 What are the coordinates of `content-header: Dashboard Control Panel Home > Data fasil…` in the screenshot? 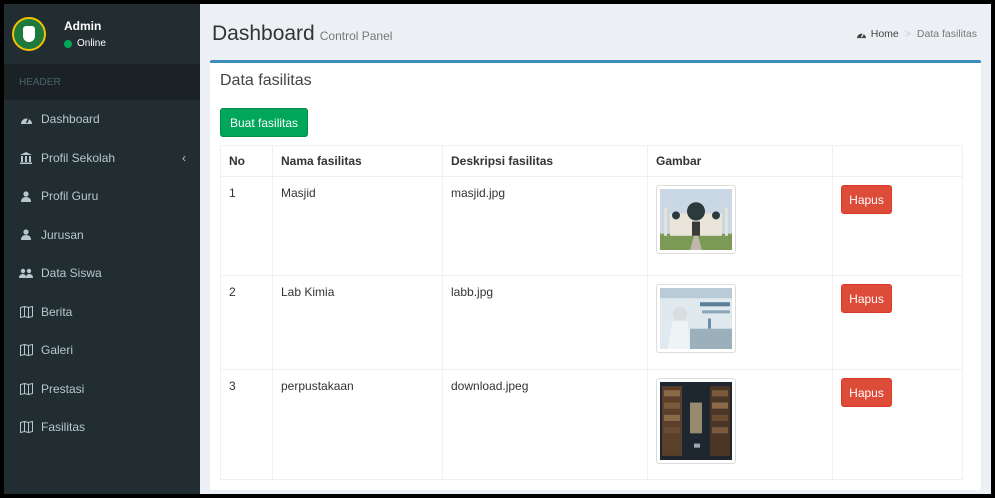 It's located at (595, 30).